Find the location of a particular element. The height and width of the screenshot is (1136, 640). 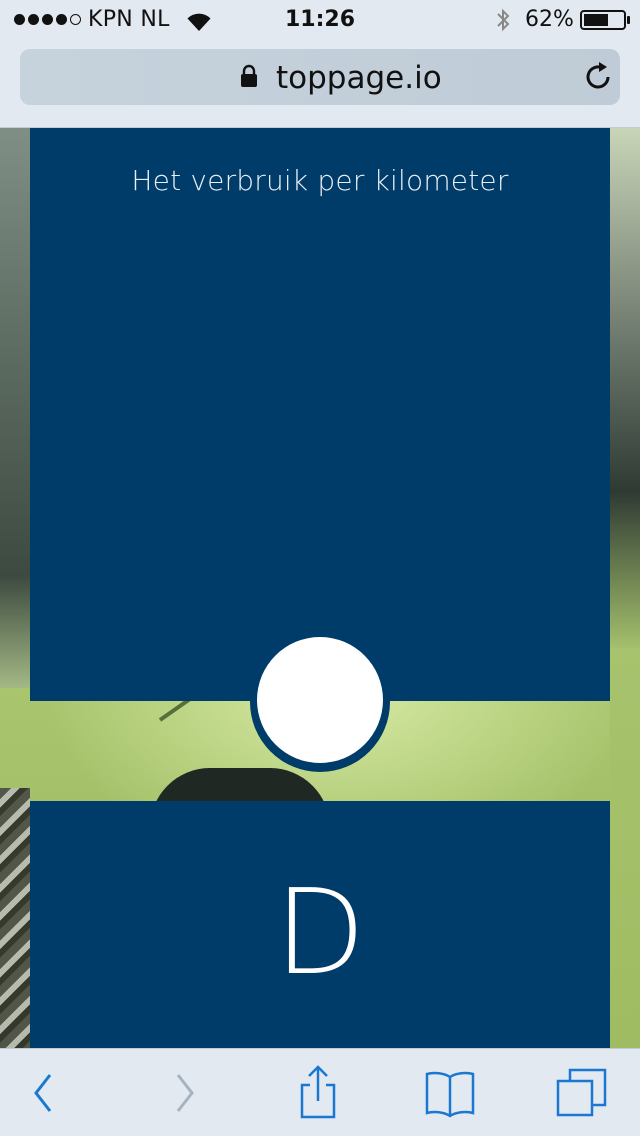

tabs-icon is located at coordinates (582, 1093).